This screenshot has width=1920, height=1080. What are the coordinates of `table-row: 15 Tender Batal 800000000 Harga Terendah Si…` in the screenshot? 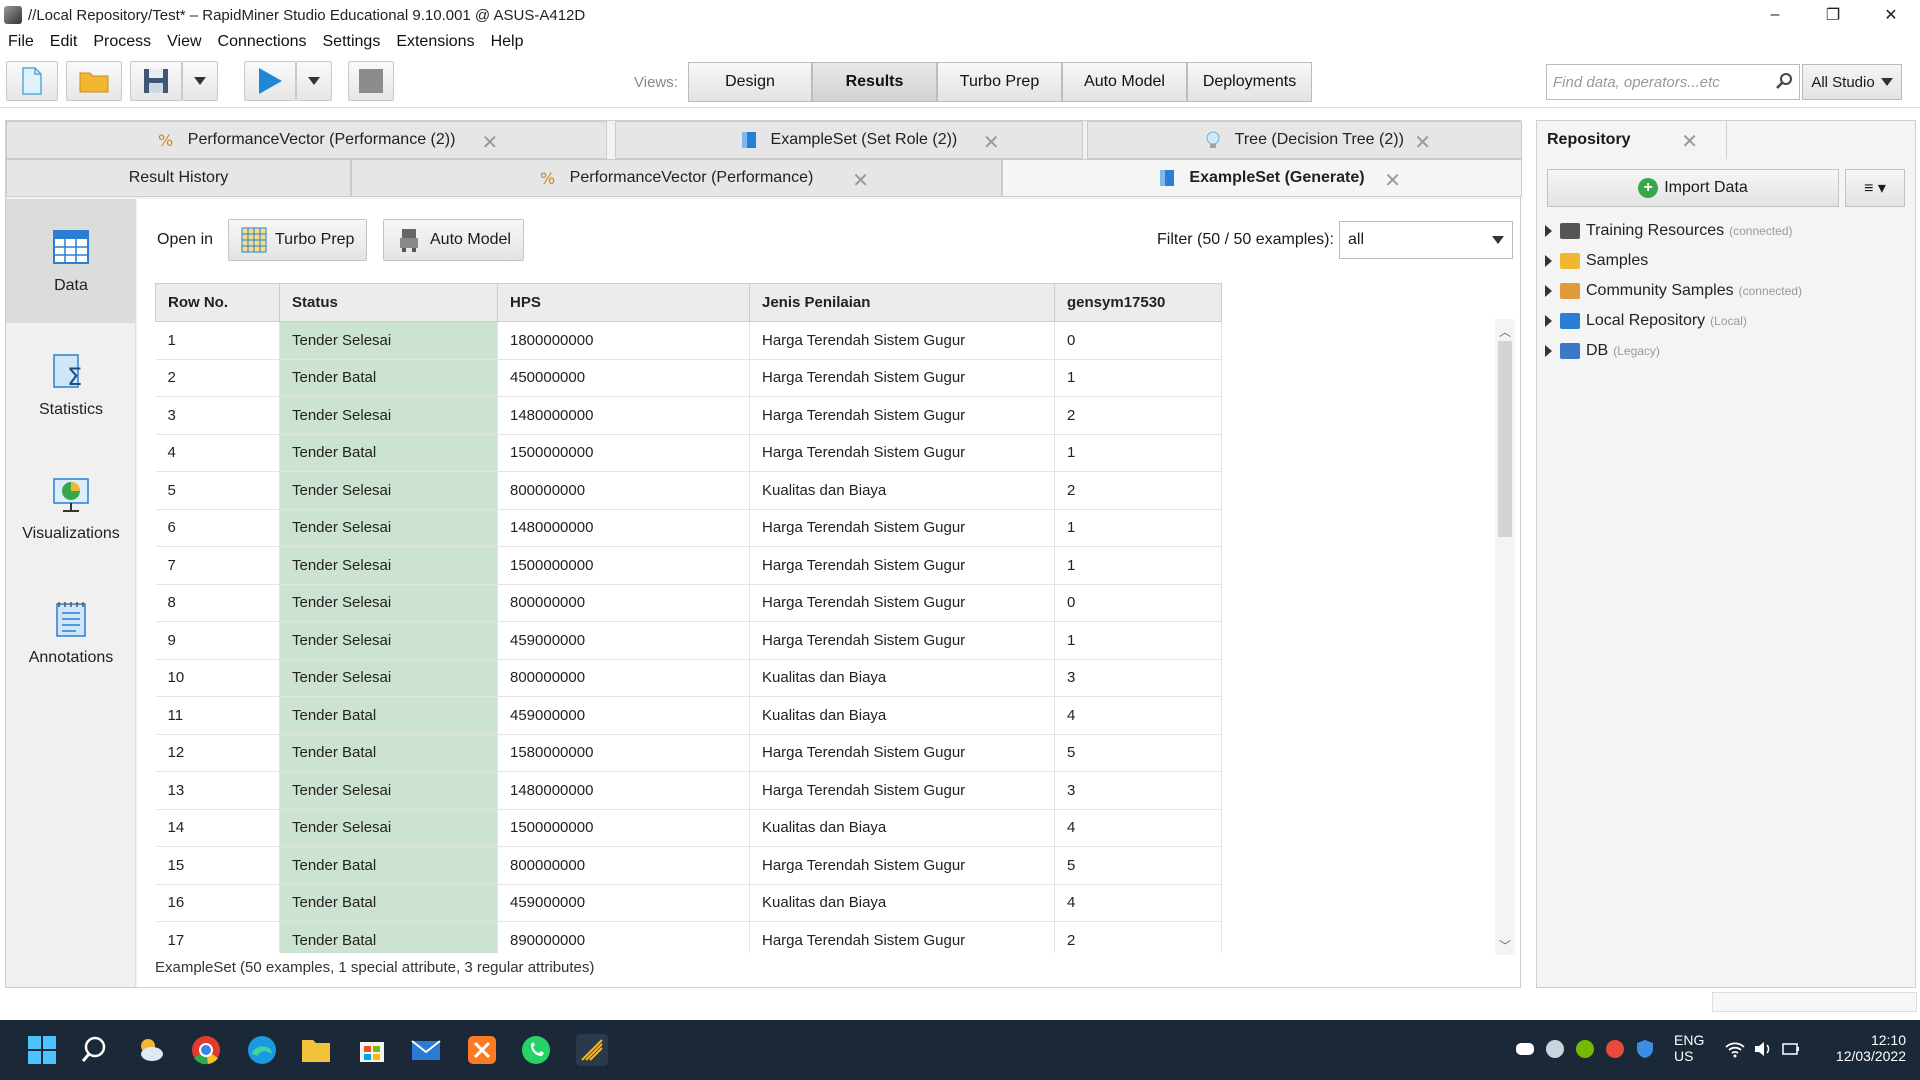 It's located at (688, 865).